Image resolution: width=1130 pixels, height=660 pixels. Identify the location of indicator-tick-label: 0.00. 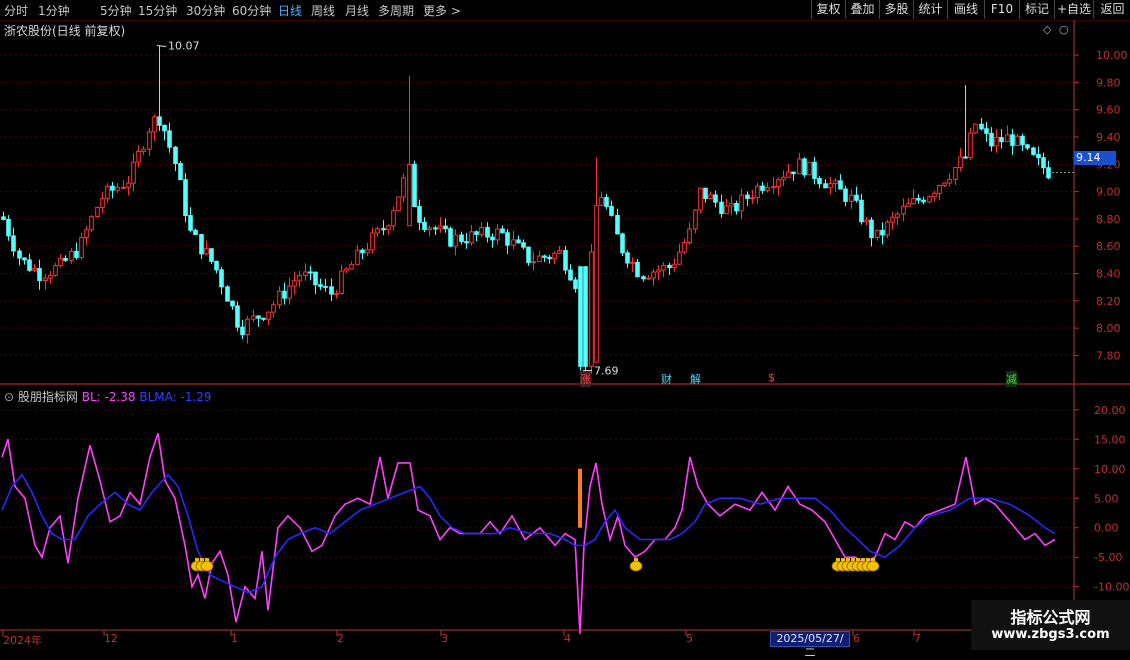
(1106, 528).